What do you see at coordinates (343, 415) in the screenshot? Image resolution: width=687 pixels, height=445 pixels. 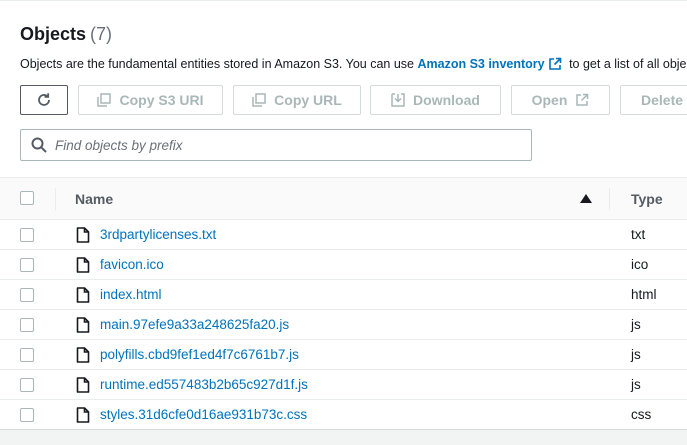 I see `table-row: styles.31d6cfe0d16ae931b73c.css css` at bounding box center [343, 415].